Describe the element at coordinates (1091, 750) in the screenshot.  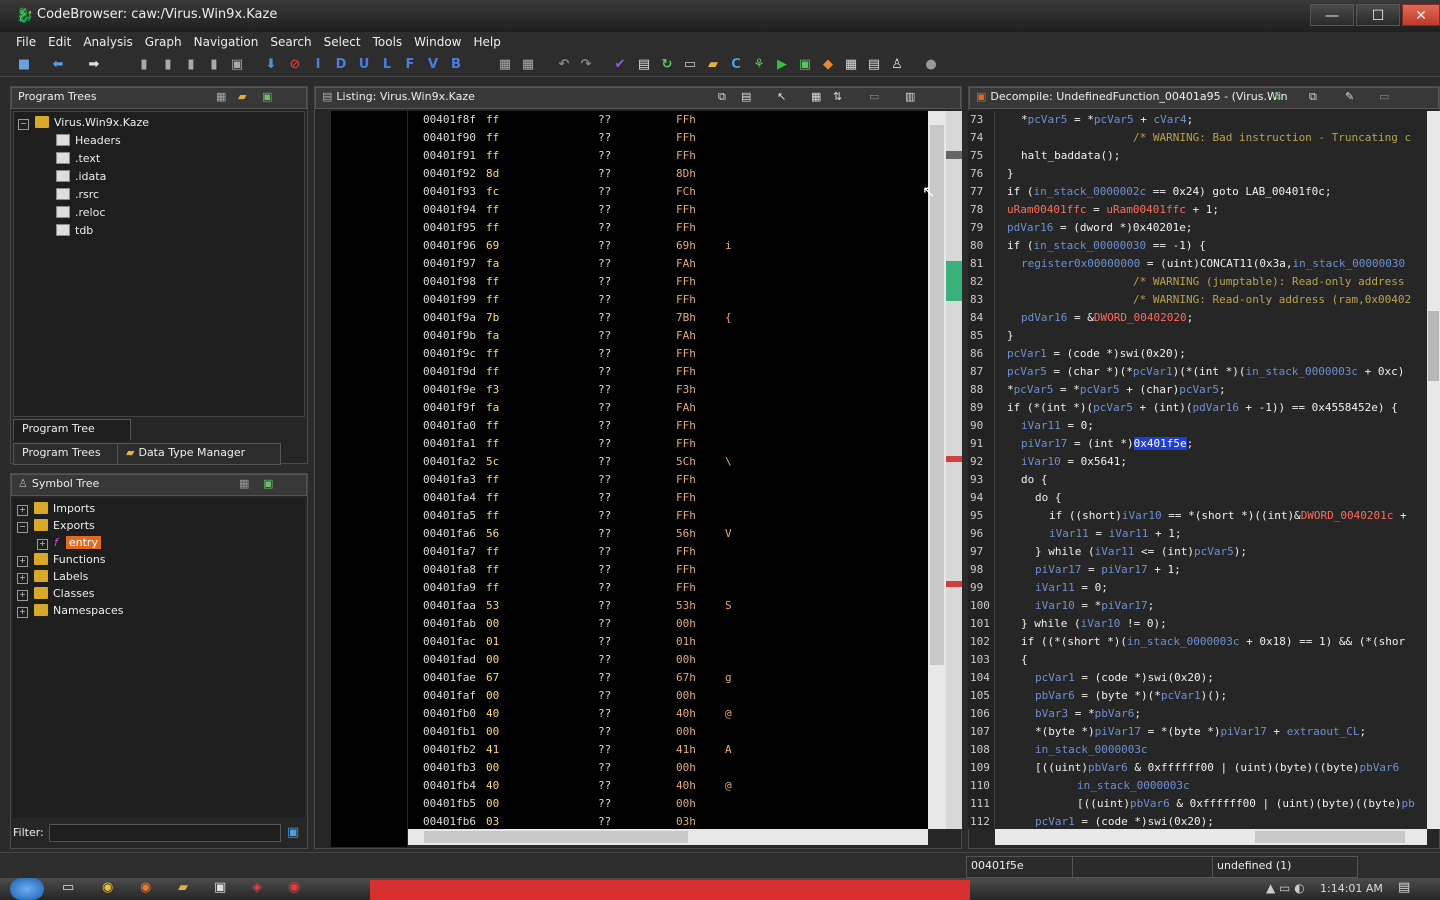
I see `code-line: in_stack_0000003c` at that location.